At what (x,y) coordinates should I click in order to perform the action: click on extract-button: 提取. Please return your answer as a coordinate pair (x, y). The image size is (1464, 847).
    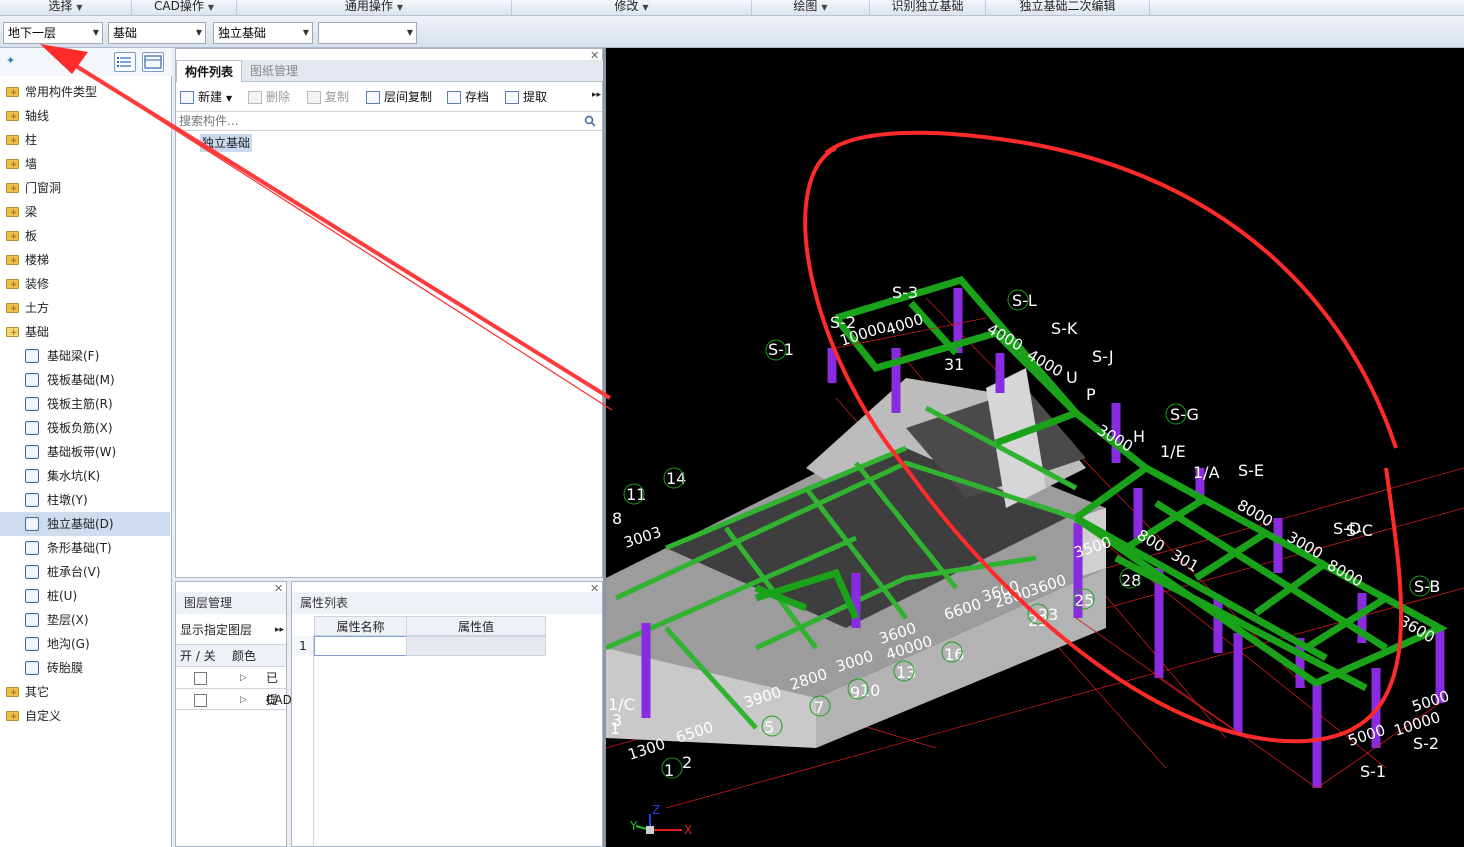
    Looking at the image, I should click on (526, 97).